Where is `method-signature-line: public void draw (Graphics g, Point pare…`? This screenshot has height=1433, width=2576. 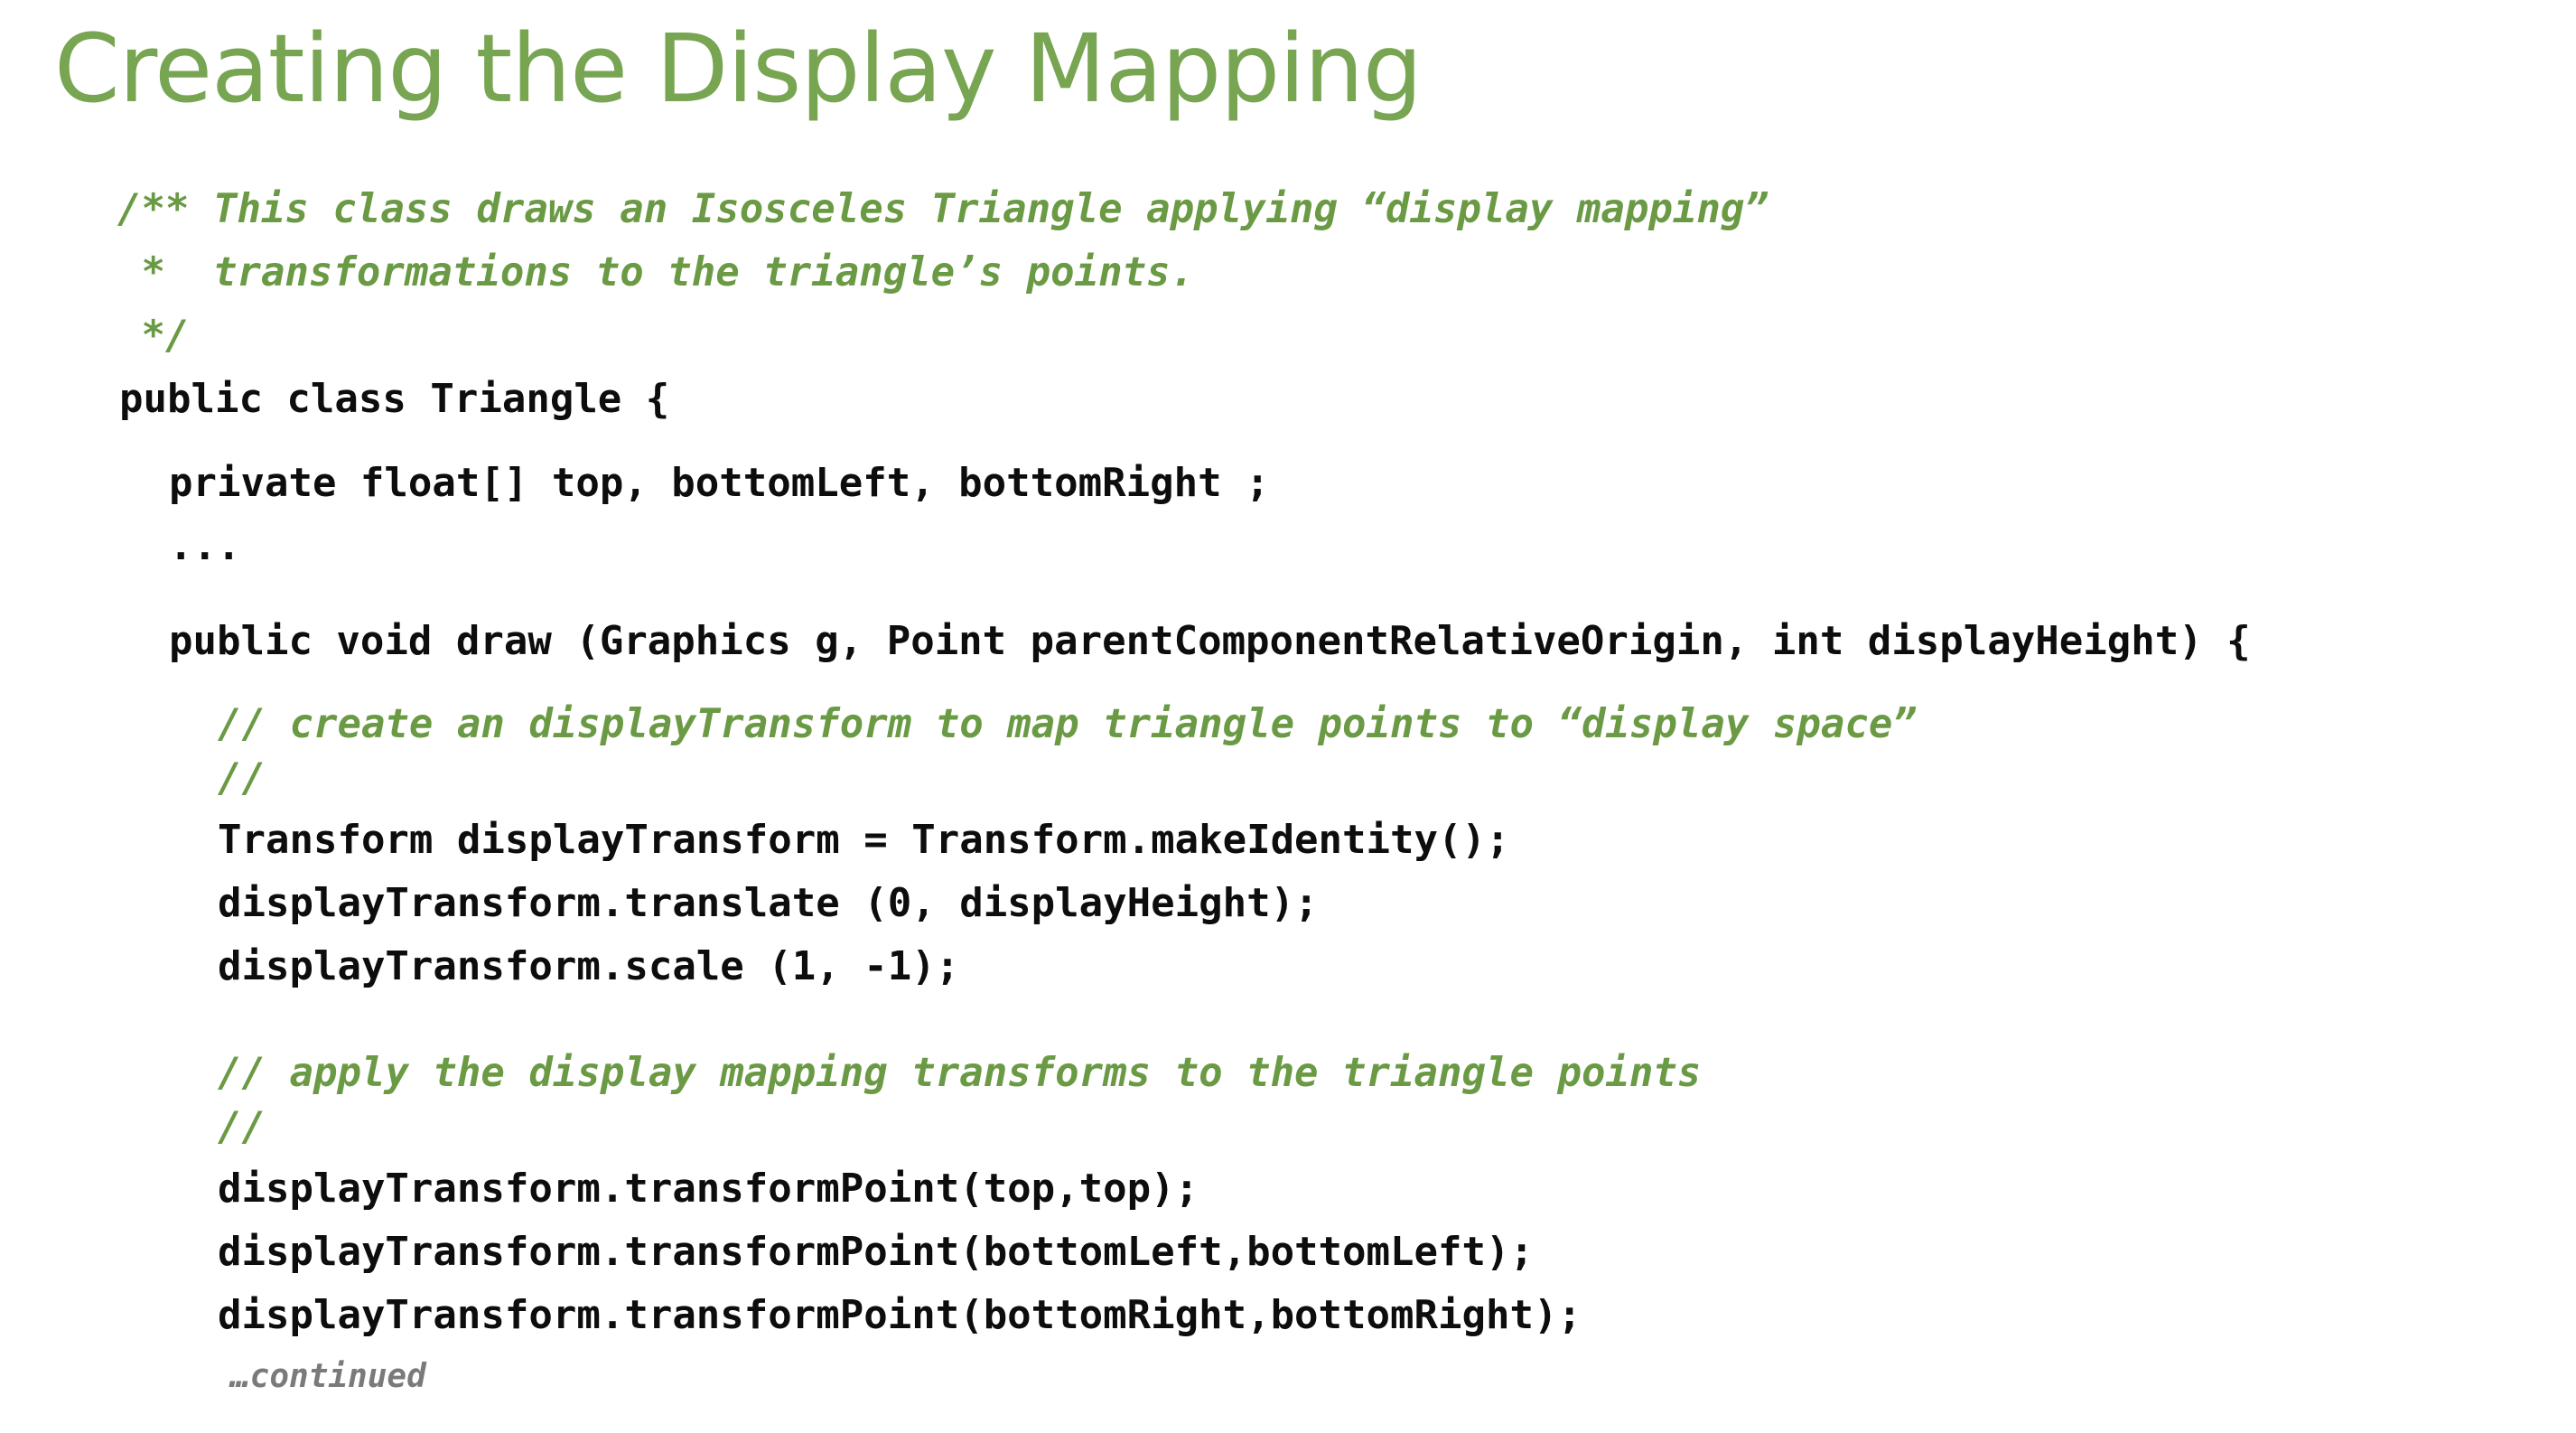 method-signature-line: public void draw (Graphics g, Point pare… is located at coordinates (1210, 641).